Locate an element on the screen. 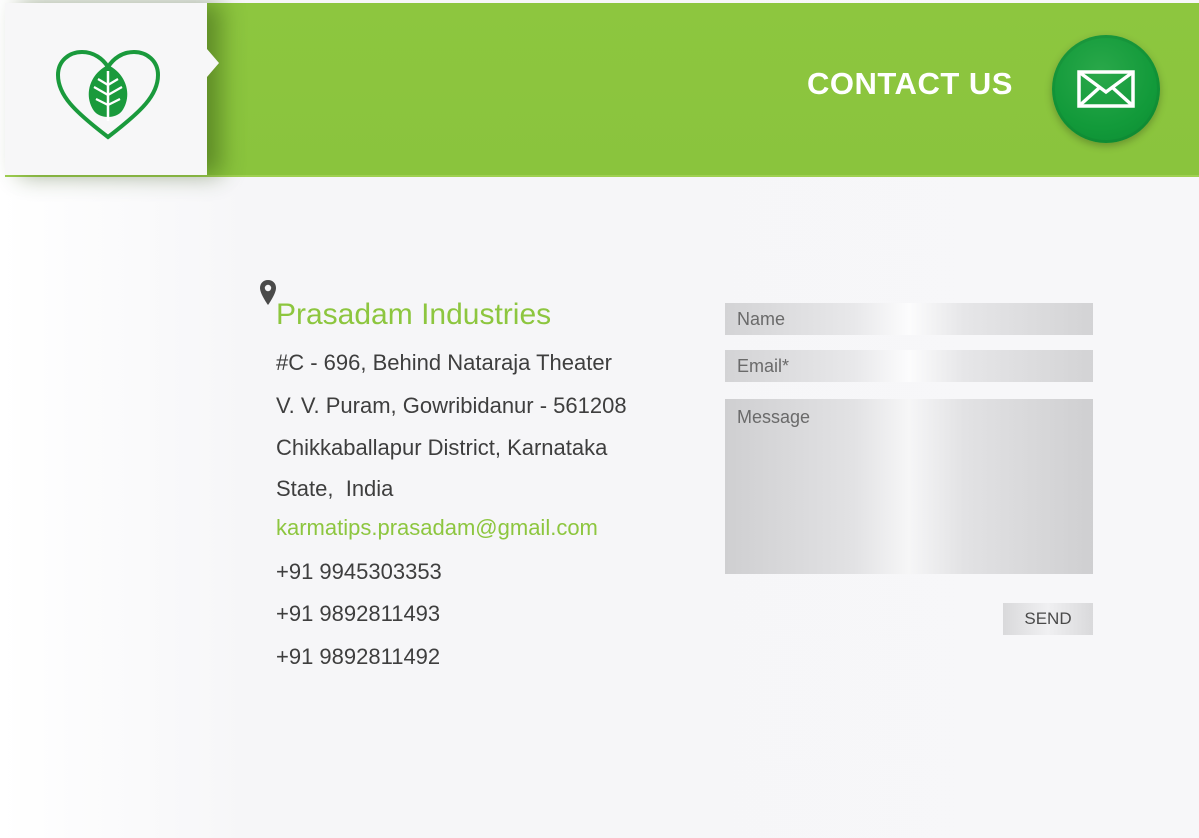  email-input is located at coordinates (909, 366).